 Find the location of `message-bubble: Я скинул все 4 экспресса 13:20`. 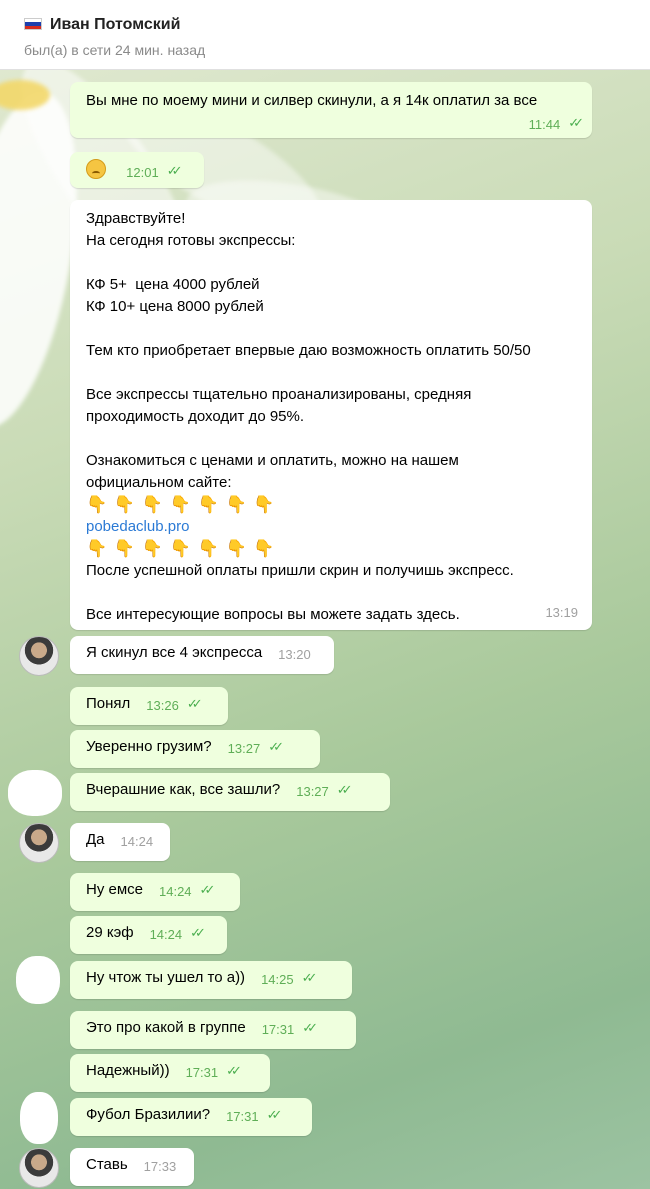

message-bubble: Я скинул все 4 экспресса 13:20 is located at coordinates (202, 655).